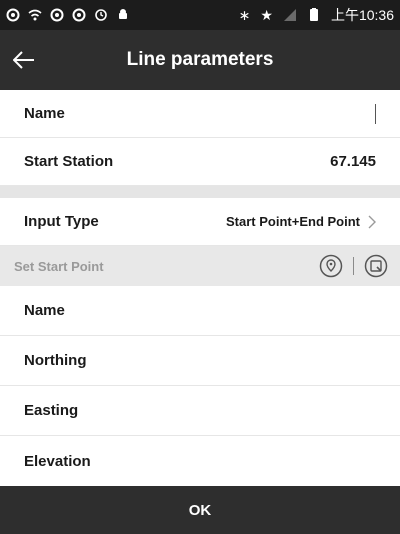 The image size is (400, 534). What do you see at coordinates (35, 15) in the screenshot?
I see `wifi-icon` at bounding box center [35, 15].